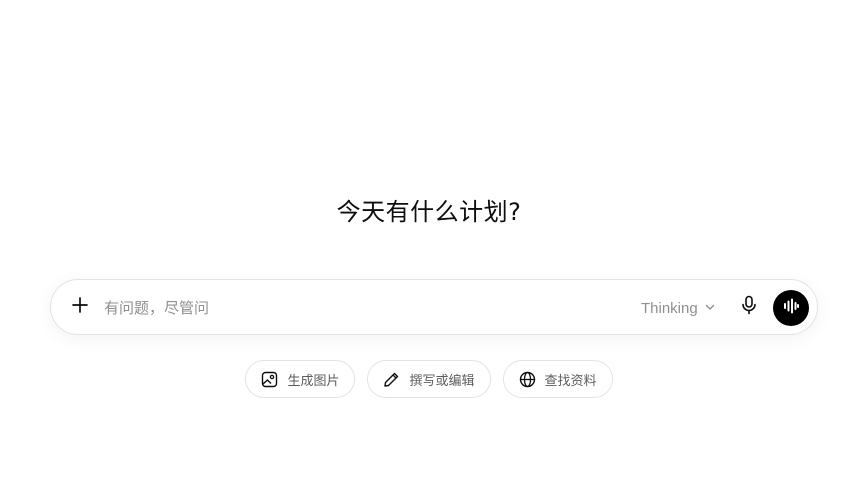  I want to click on model-selector: Thinking, so click(678, 308).